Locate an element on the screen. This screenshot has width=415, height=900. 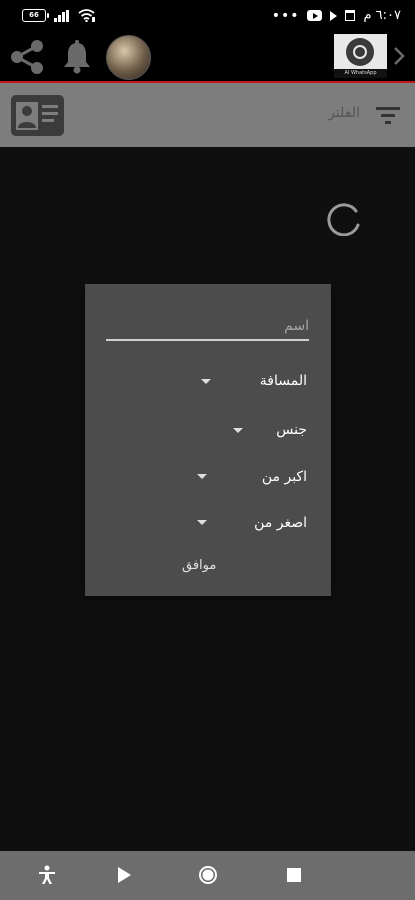
filter-icon is located at coordinates (388, 115).